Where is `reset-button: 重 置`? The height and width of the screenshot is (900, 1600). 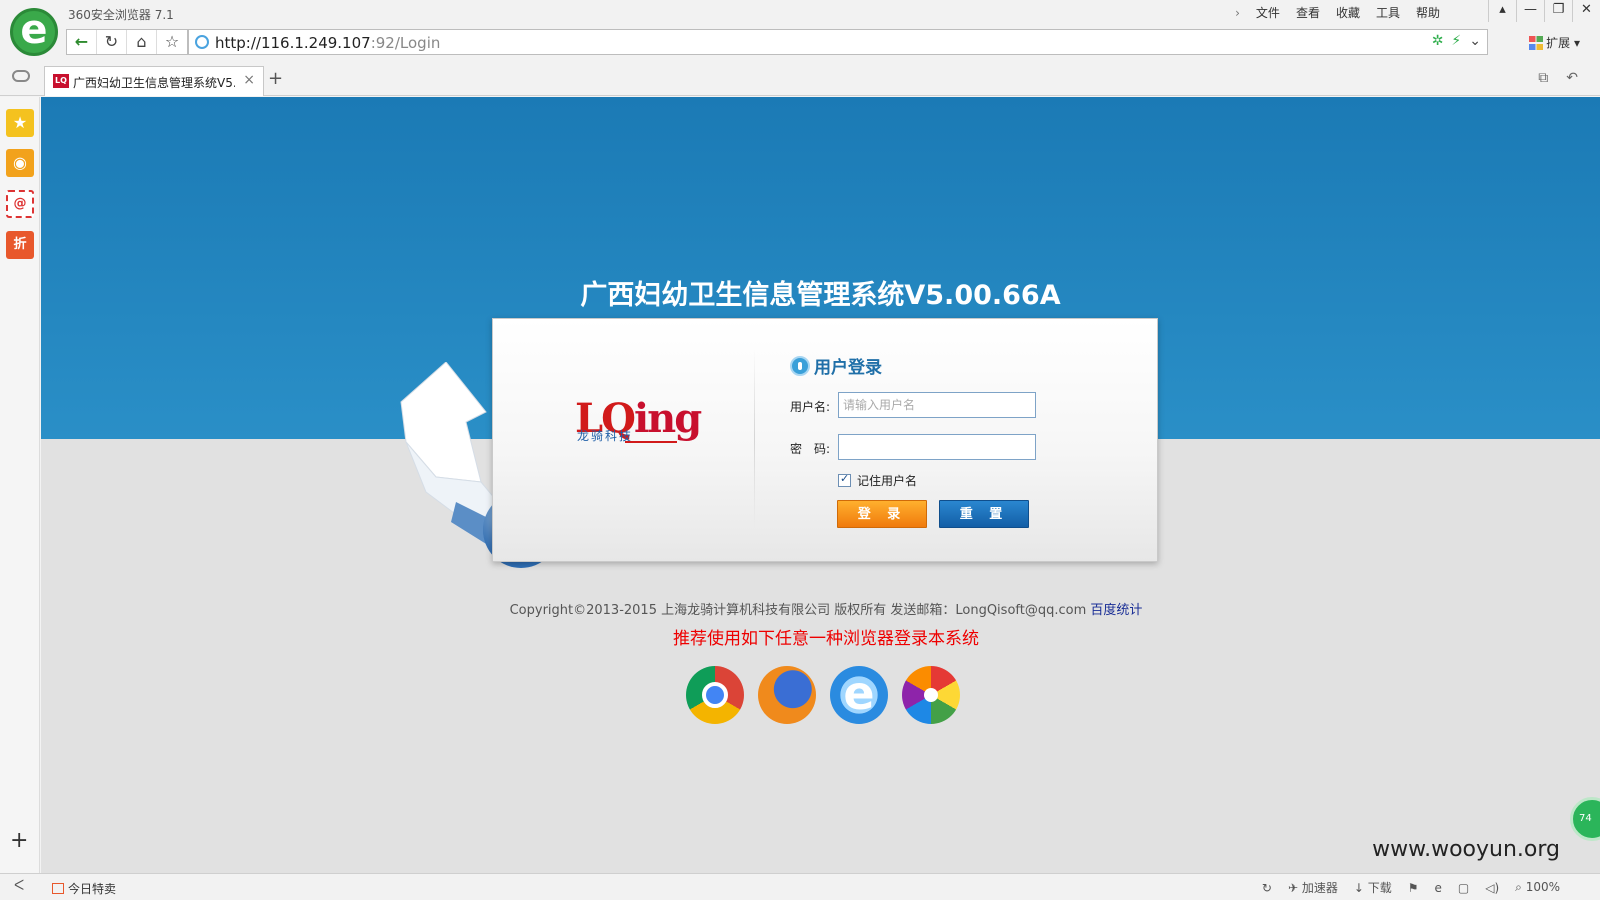
reset-button: 重 置 is located at coordinates (984, 514).